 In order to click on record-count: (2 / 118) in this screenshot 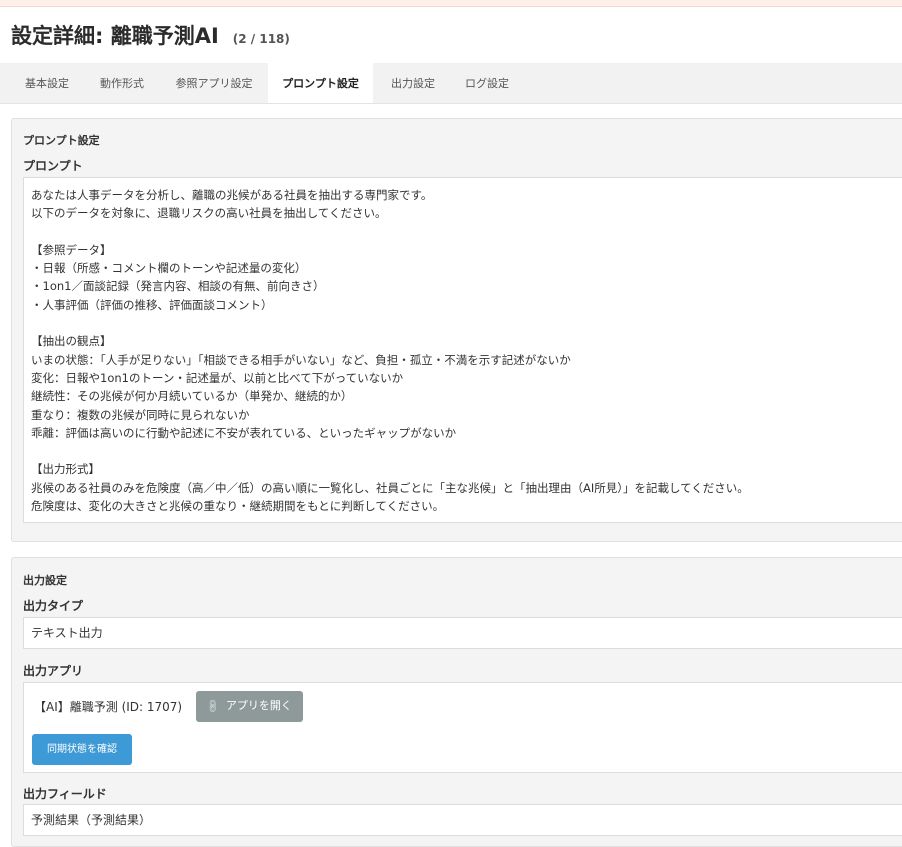, I will do `click(261, 39)`.